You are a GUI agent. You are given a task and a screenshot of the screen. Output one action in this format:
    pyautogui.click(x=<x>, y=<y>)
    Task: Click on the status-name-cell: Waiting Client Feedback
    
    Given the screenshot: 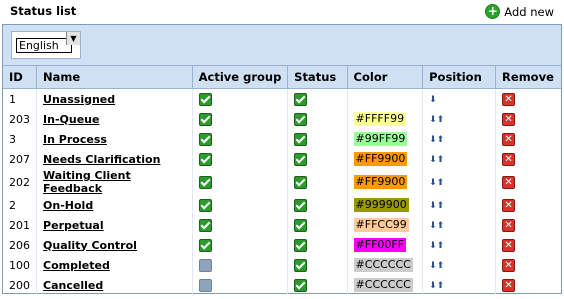 What is the action you would take?
    pyautogui.click(x=114, y=182)
    